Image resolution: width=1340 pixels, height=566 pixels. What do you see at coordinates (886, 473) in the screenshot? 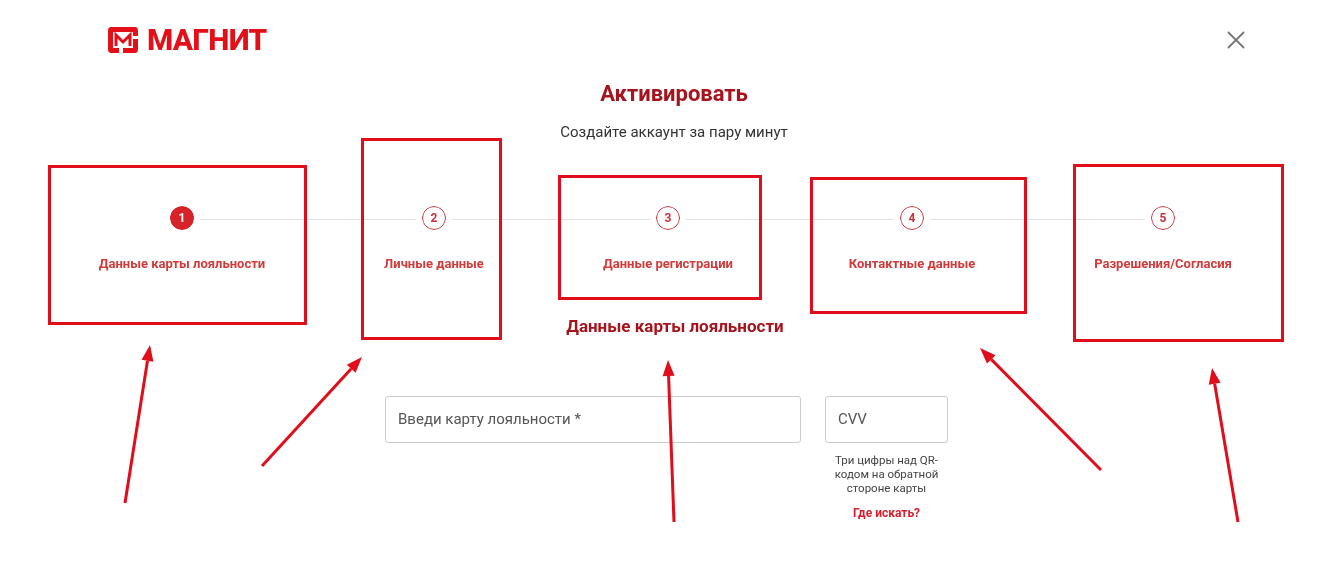
I see `cvv-hint: Три цифры над QR-кодом на обратной стороне карты` at bounding box center [886, 473].